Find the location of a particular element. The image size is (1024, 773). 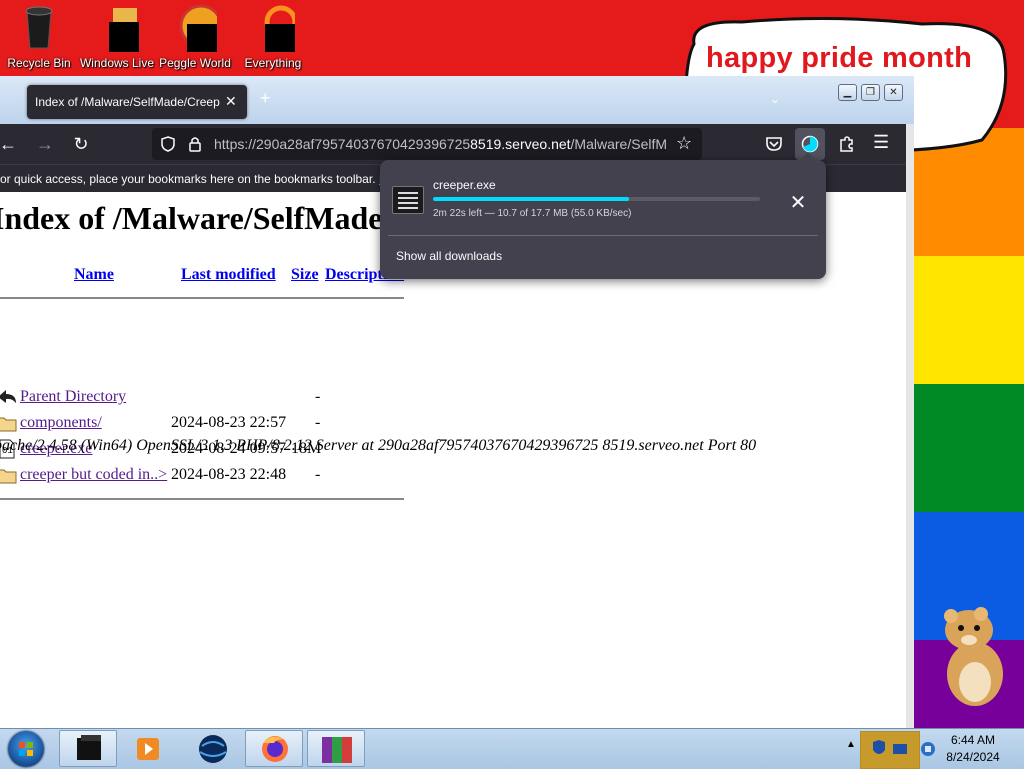

column-header-last-modified: Last modified is located at coordinates (228, 275).